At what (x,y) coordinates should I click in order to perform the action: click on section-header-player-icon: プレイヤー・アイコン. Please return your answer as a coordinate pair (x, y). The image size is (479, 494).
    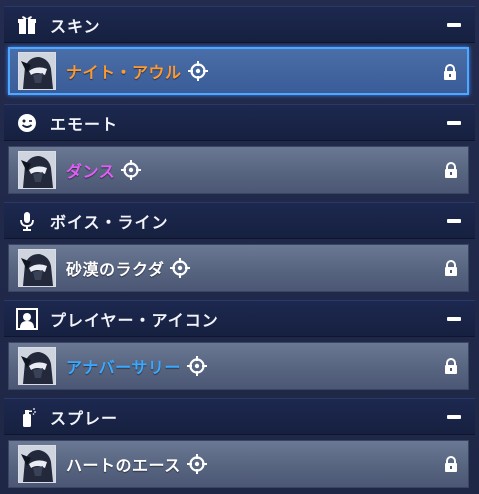
    Looking at the image, I should click on (239, 318).